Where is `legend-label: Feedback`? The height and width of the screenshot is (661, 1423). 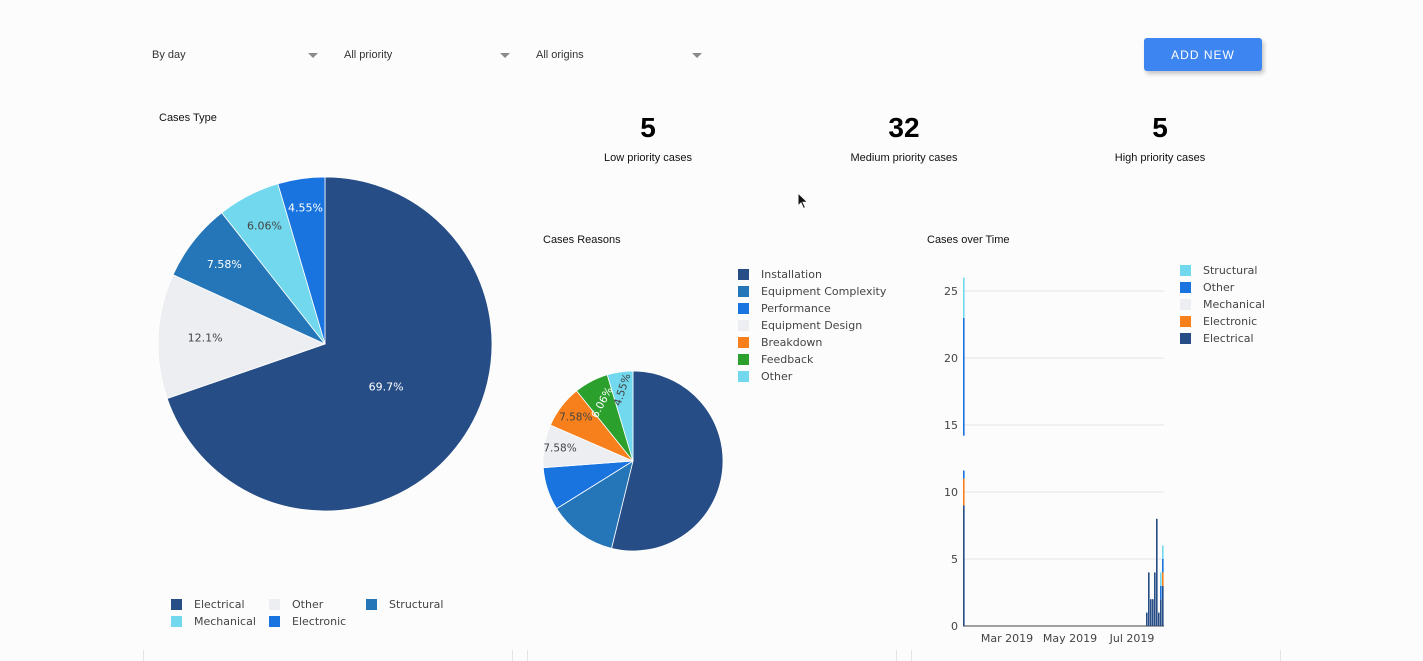 legend-label: Feedback is located at coordinates (787, 359).